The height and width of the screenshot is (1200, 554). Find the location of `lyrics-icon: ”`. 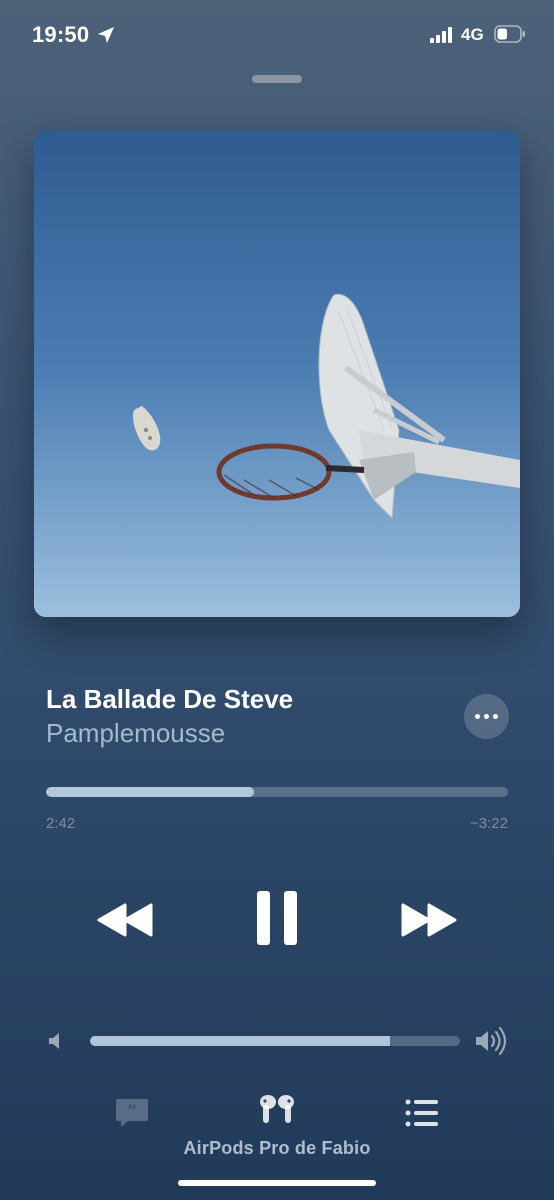

lyrics-icon: ” is located at coordinates (132, 1113).